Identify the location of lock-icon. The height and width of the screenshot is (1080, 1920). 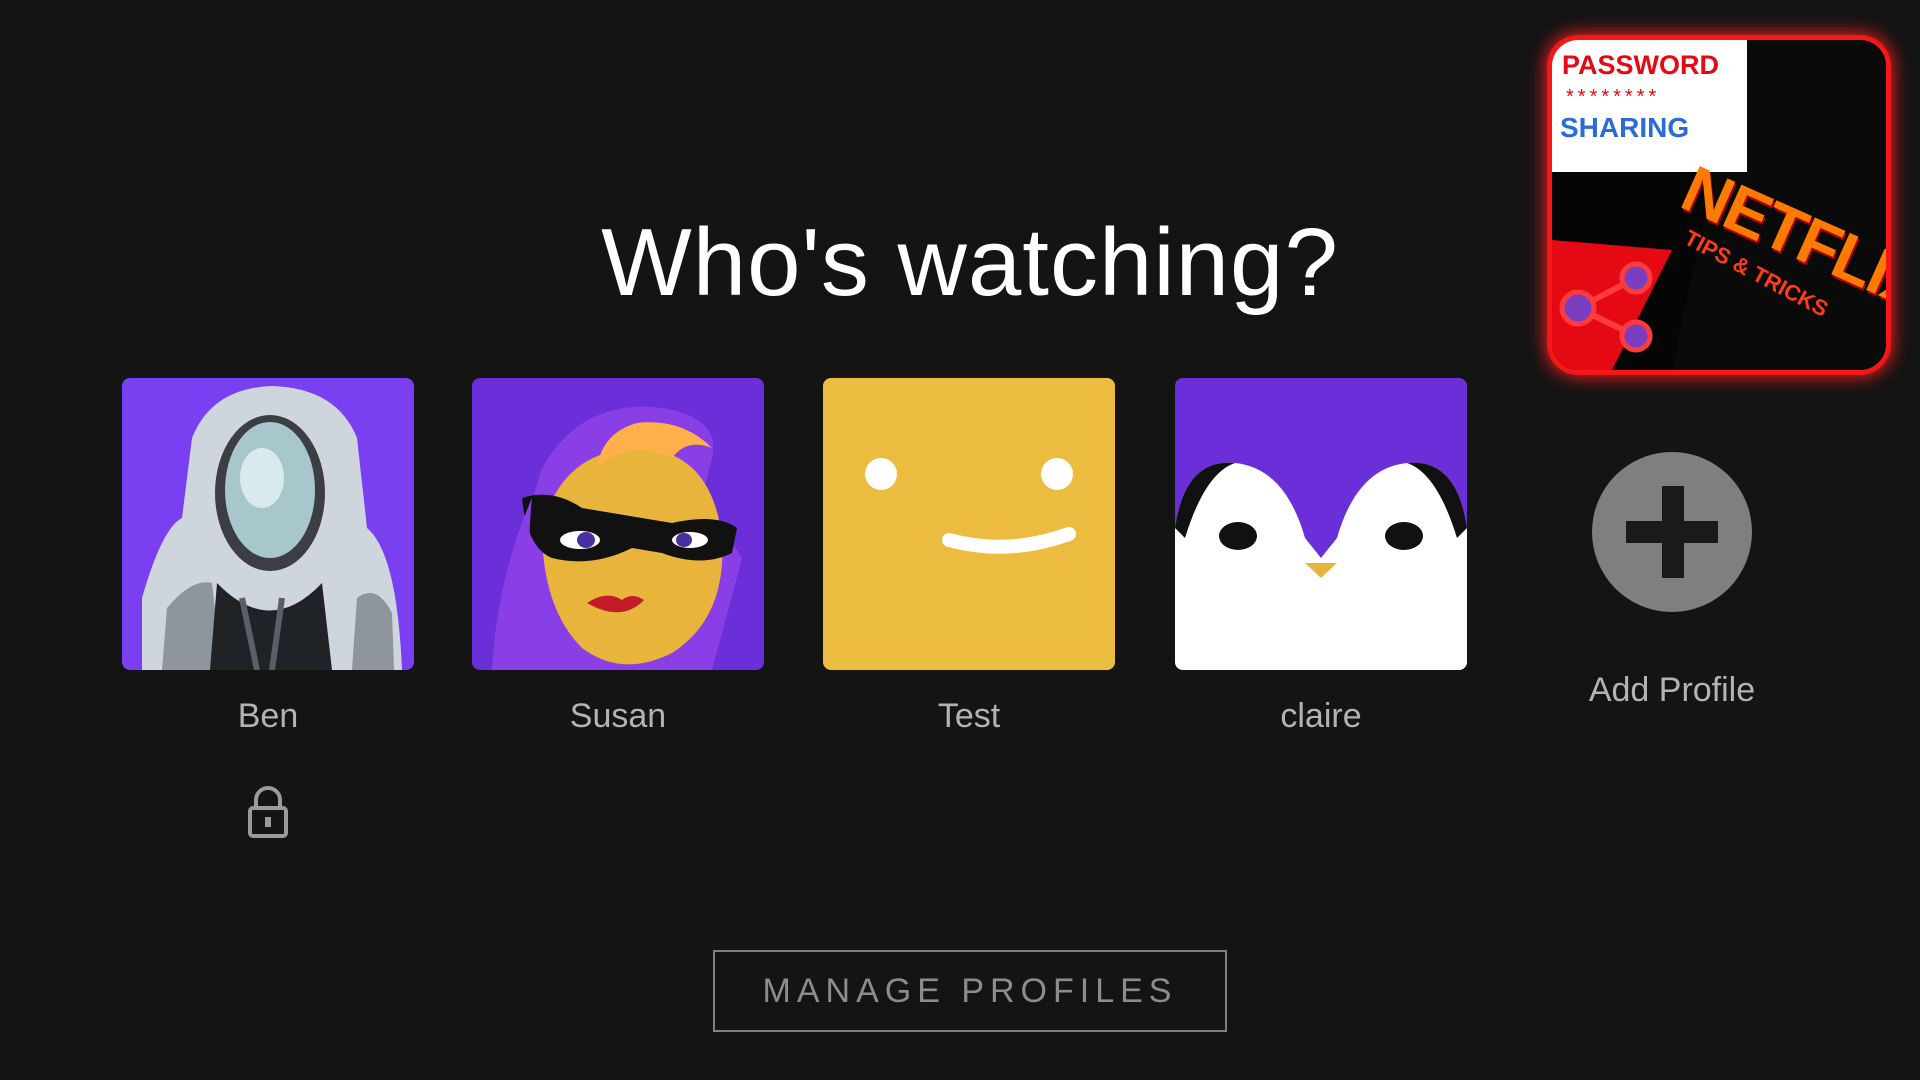
(268, 812).